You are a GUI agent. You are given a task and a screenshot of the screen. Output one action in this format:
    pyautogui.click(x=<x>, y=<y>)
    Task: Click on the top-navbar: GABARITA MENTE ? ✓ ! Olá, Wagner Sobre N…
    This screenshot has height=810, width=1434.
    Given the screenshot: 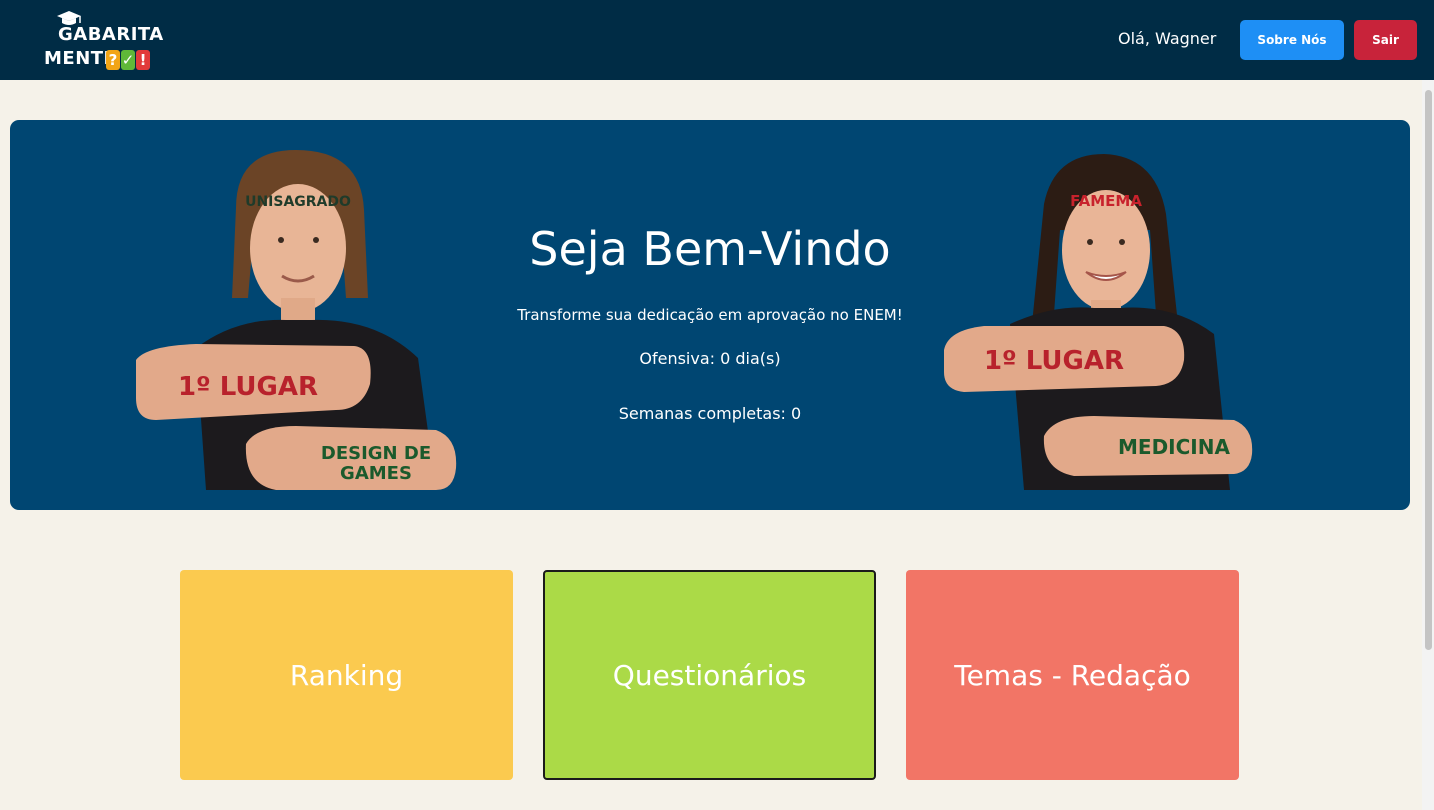 What is the action you would take?
    pyautogui.click(x=717, y=40)
    